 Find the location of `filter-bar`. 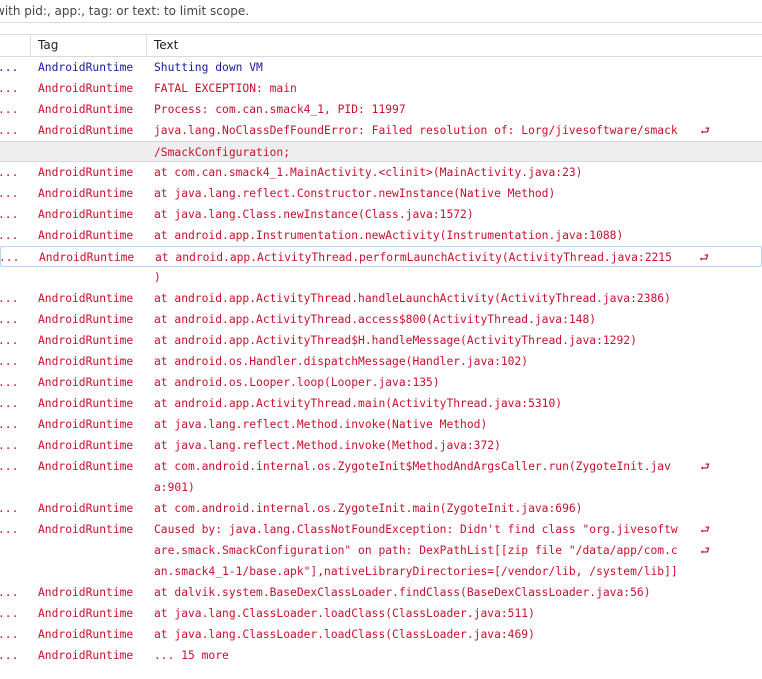

filter-bar is located at coordinates (381, 11).